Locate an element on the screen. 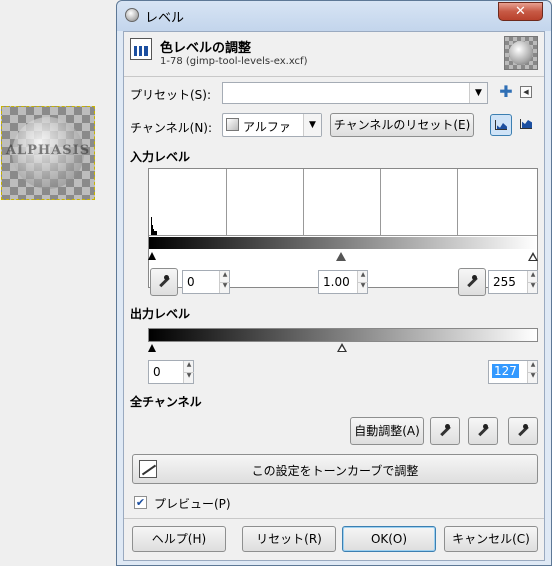 This screenshot has height=566, width=552. pick-white-button is located at coordinates (523, 431).